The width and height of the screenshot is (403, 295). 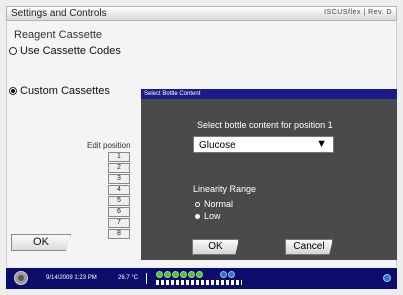 What do you see at coordinates (119, 168) in the screenshot?
I see `position-2-button: 2` at bounding box center [119, 168].